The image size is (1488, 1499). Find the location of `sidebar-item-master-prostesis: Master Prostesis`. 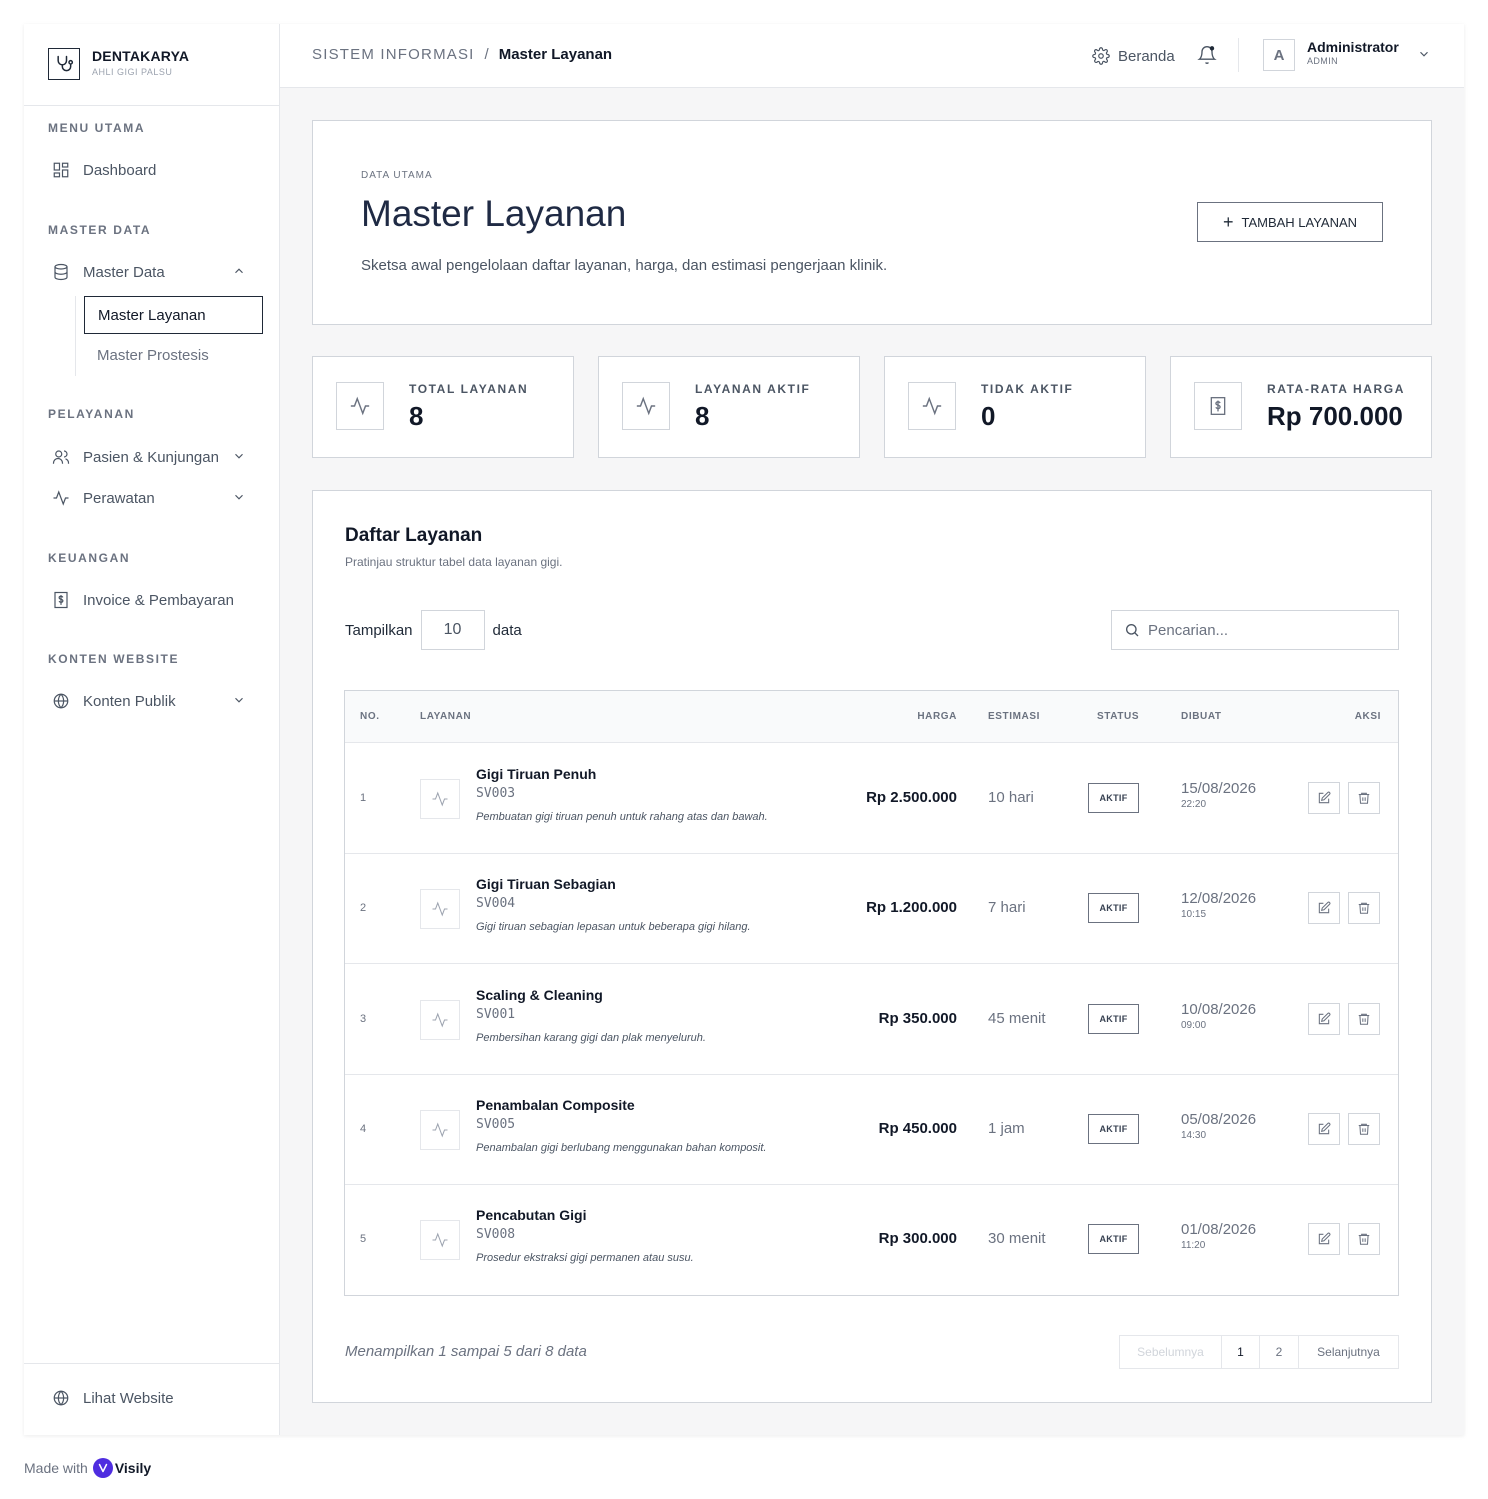

sidebar-item-master-prostesis: Master Prostesis is located at coordinates (173, 355).